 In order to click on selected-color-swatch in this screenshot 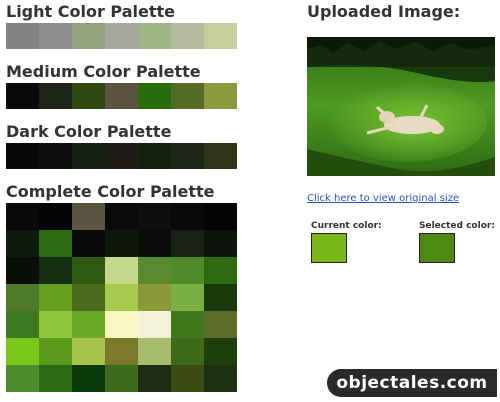, I will do `click(437, 248)`.